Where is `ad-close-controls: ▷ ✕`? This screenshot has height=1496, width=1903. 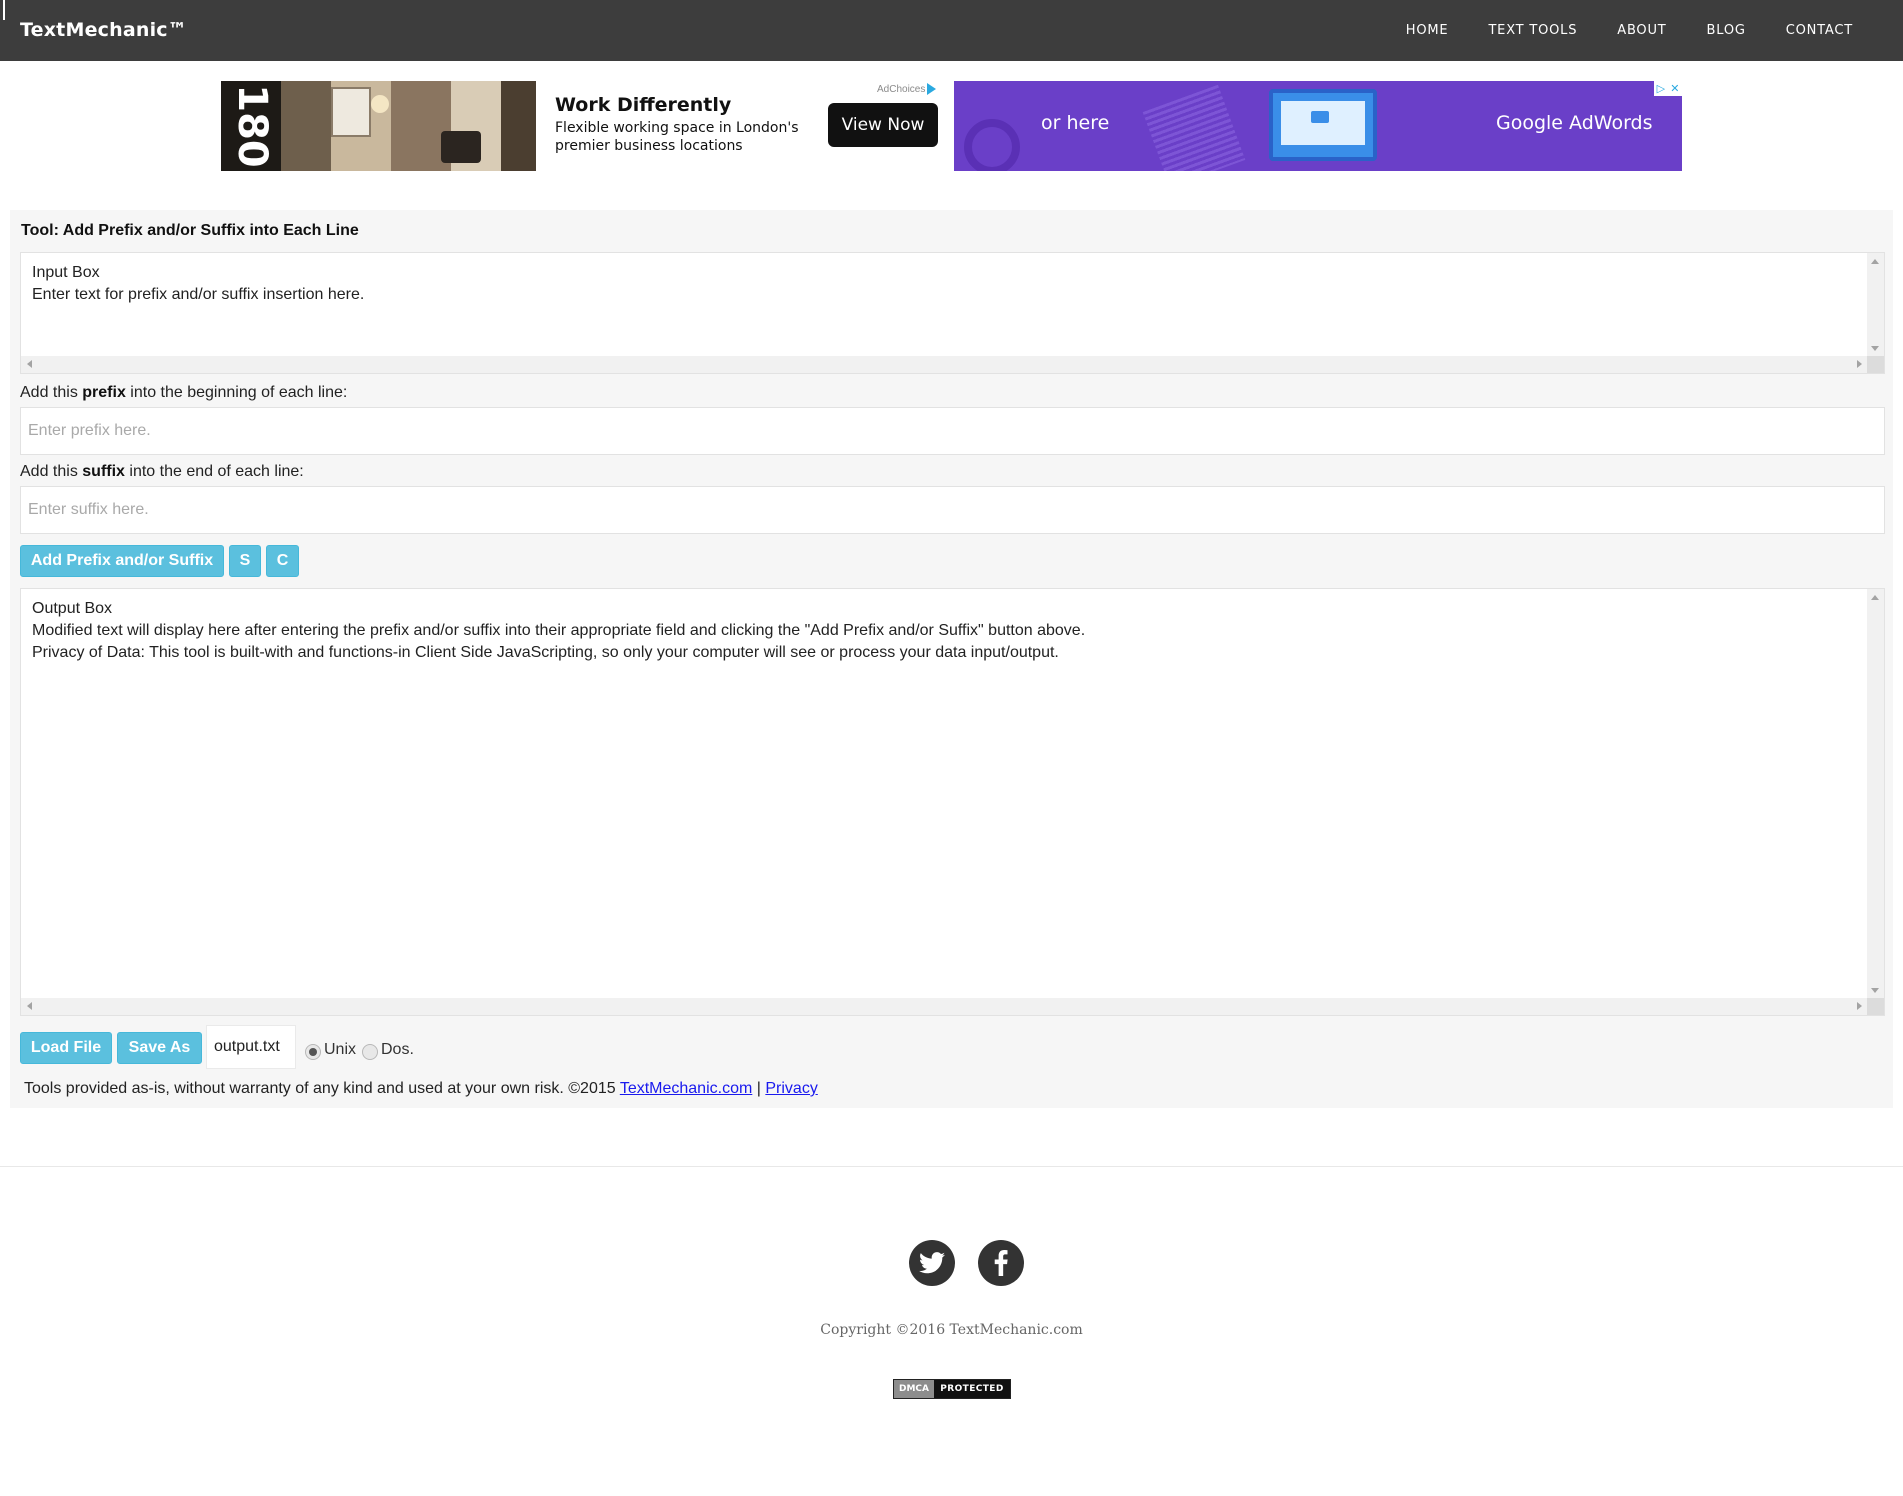 ad-close-controls: ▷ ✕ is located at coordinates (1668, 88).